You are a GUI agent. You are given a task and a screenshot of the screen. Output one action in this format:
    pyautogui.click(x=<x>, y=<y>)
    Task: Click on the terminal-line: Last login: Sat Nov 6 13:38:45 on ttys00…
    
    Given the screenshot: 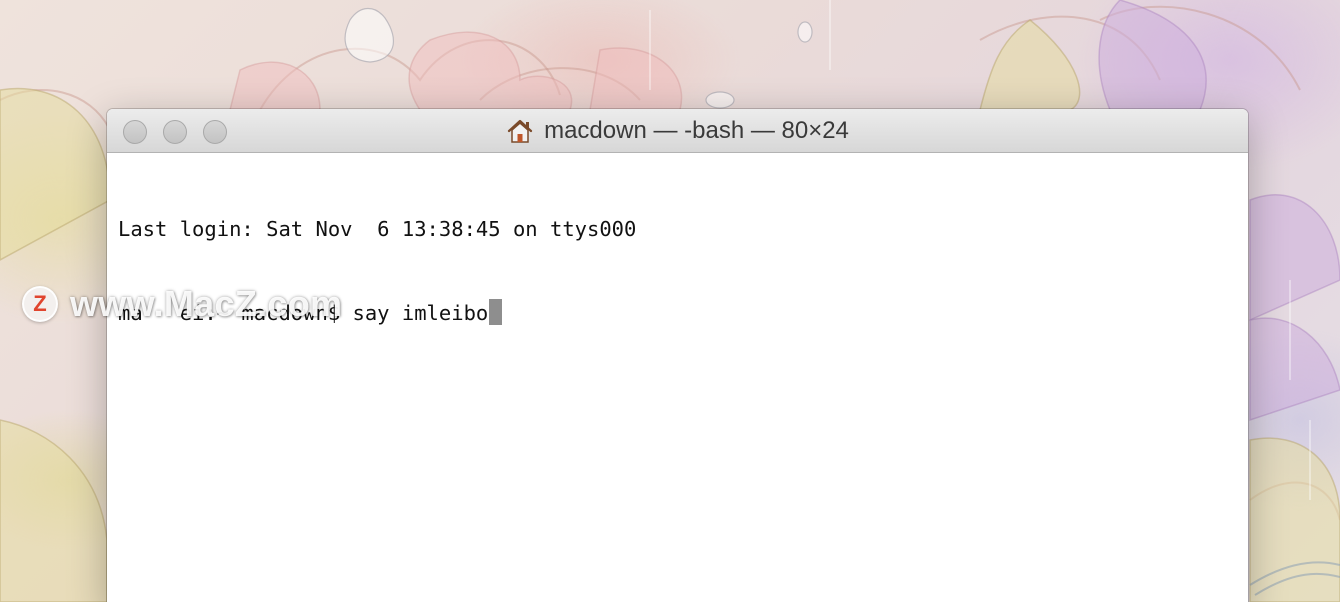 What is the action you would take?
    pyautogui.click(x=677, y=229)
    